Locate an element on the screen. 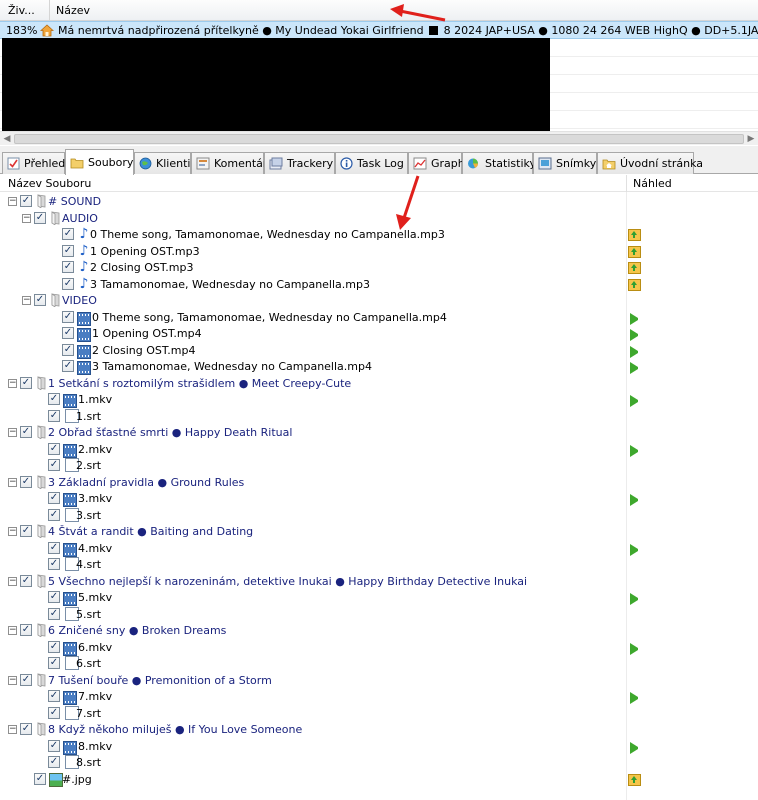  folder-row: − ✓ 4 Štvát a randit ● Baiting and Dating is located at coordinates (379, 531).